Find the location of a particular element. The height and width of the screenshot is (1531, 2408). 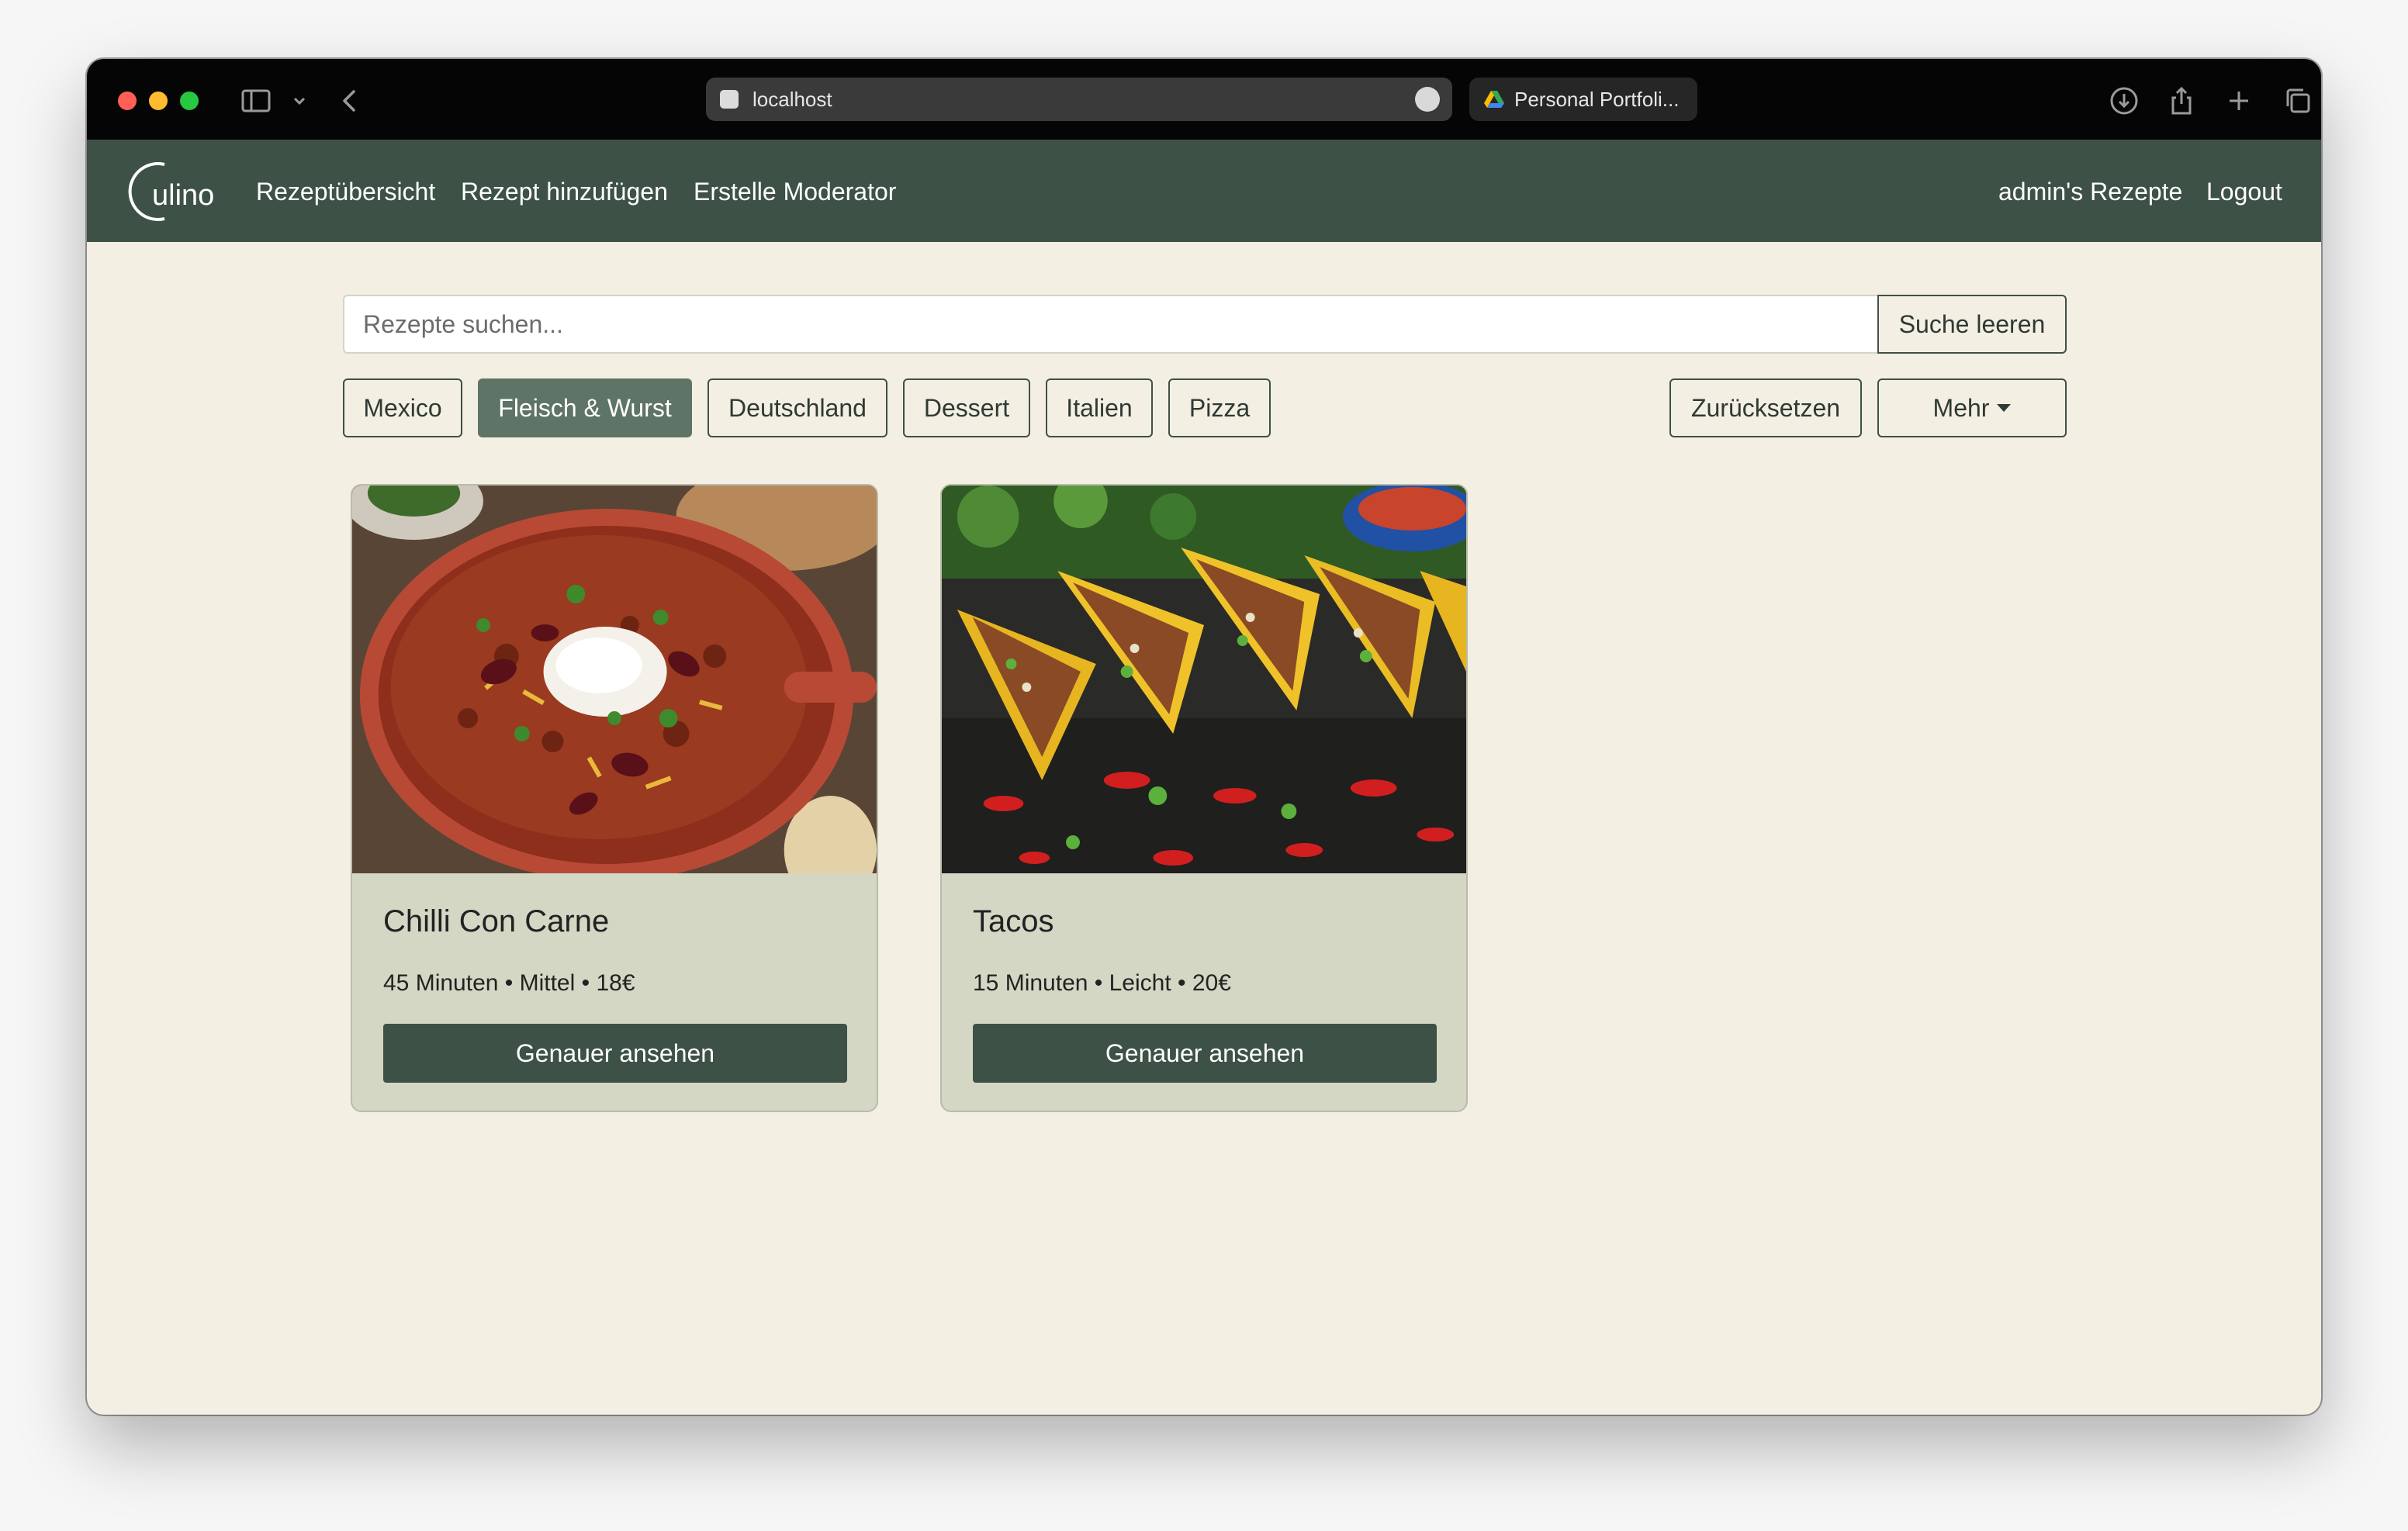

filter-tag-pizza: Pizza is located at coordinates (1219, 407).